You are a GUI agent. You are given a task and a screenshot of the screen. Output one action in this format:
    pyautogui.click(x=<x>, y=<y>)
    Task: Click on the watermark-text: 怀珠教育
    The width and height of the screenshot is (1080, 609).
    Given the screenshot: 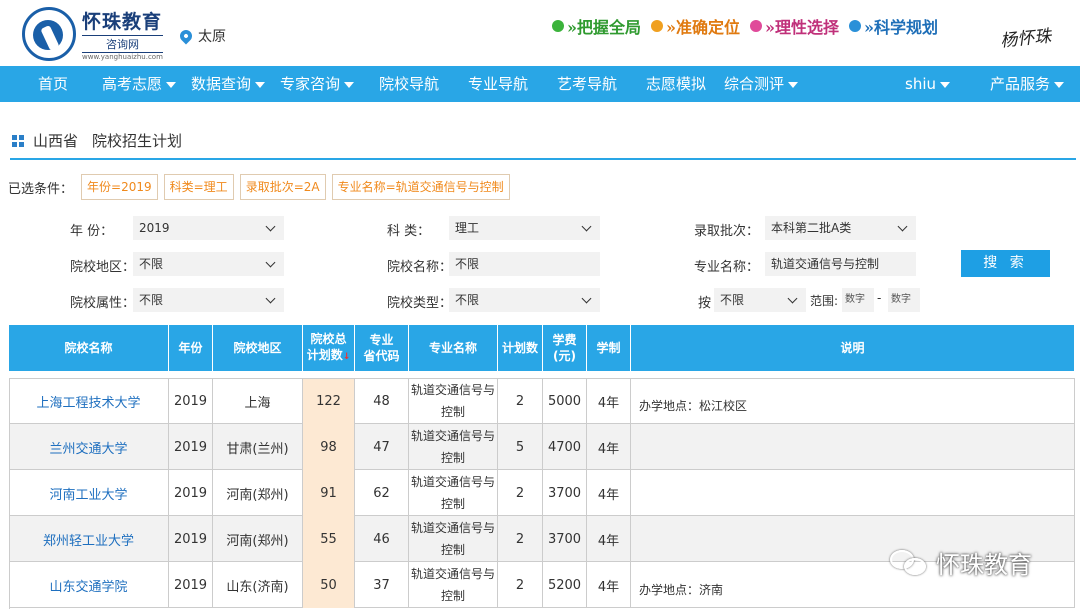 What is the action you would take?
    pyautogui.click(x=984, y=565)
    